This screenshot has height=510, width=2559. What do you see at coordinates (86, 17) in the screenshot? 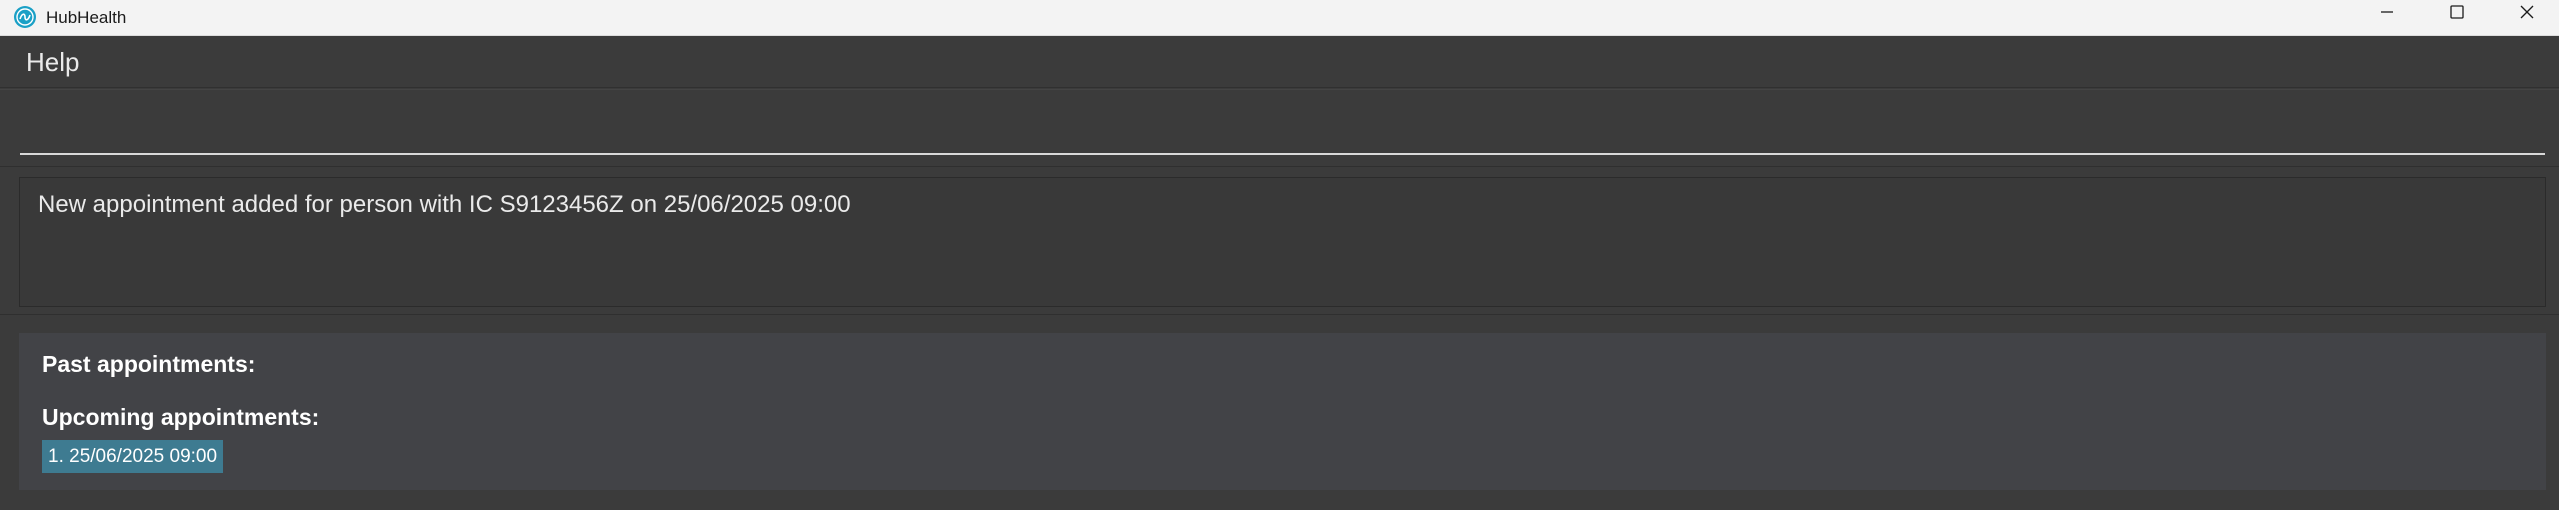
I see `window-title: HubHealth` at bounding box center [86, 17].